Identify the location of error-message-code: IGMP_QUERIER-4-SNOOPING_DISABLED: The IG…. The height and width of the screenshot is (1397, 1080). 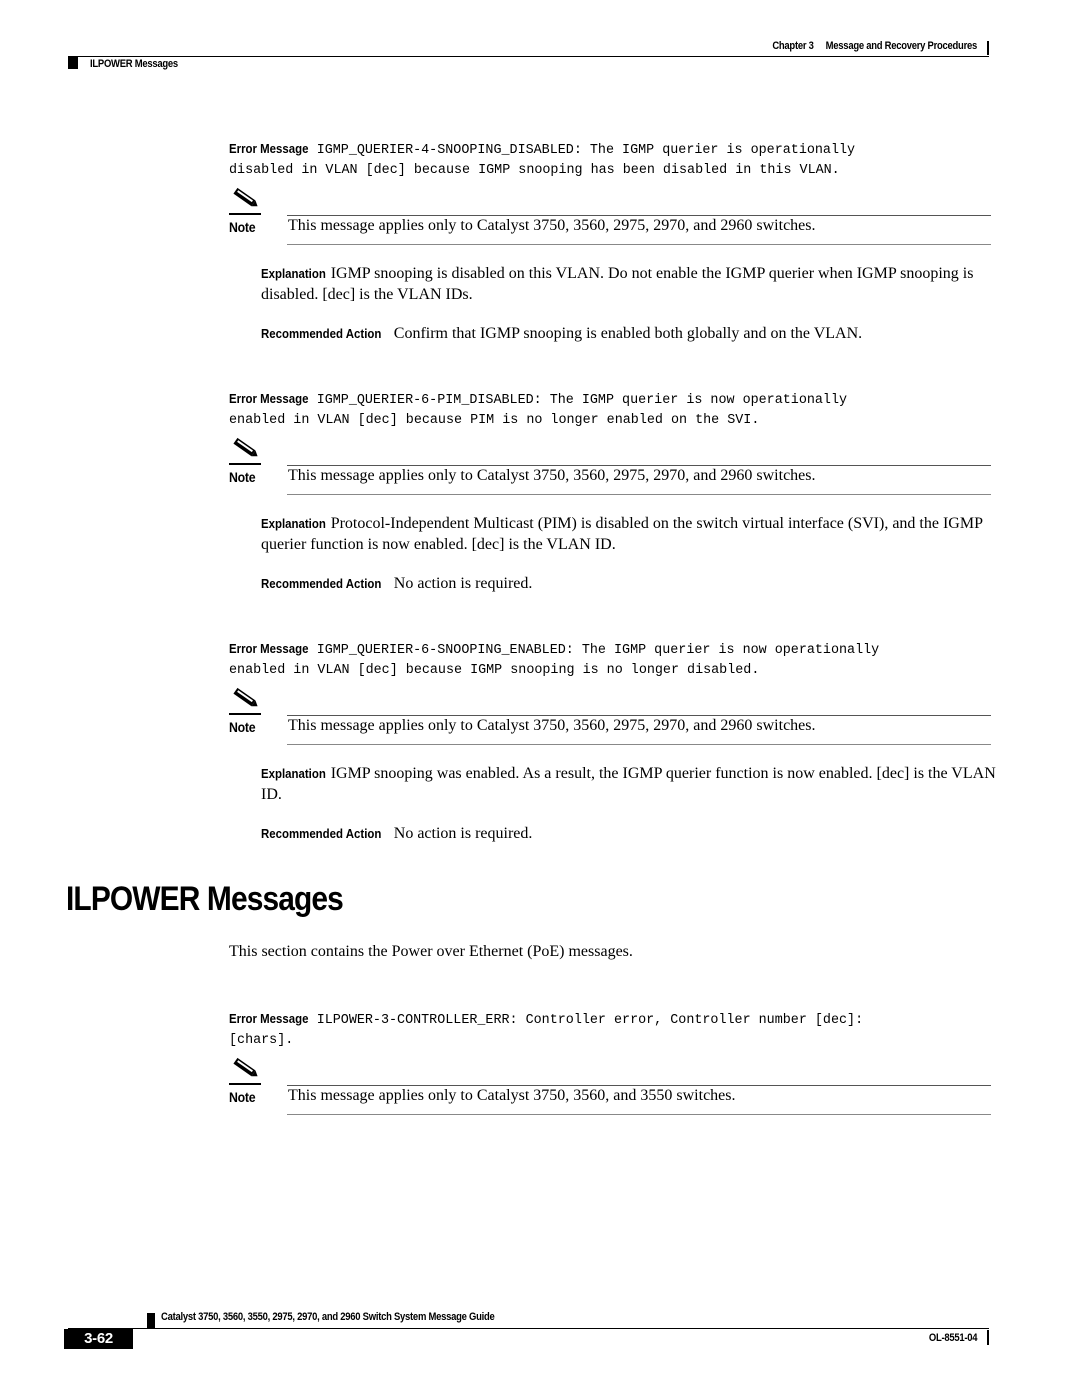
(586, 150).